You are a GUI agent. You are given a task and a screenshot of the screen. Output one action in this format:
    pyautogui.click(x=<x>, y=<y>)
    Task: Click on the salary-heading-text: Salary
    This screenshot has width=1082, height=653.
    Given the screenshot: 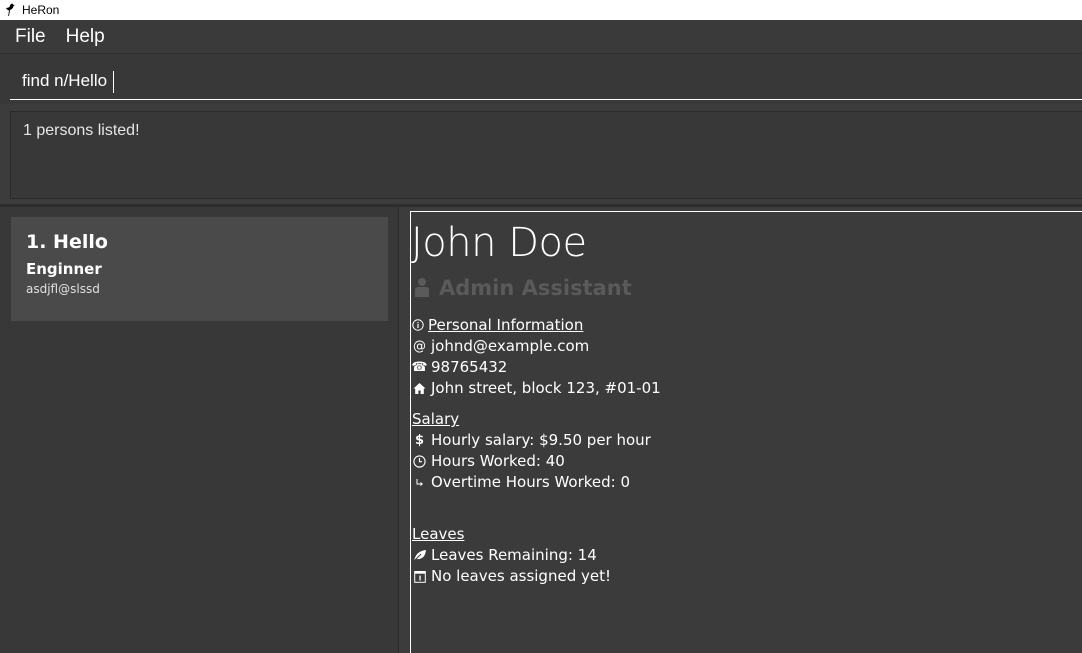 What is the action you would take?
    pyautogui.click(x=436, y=419)
    